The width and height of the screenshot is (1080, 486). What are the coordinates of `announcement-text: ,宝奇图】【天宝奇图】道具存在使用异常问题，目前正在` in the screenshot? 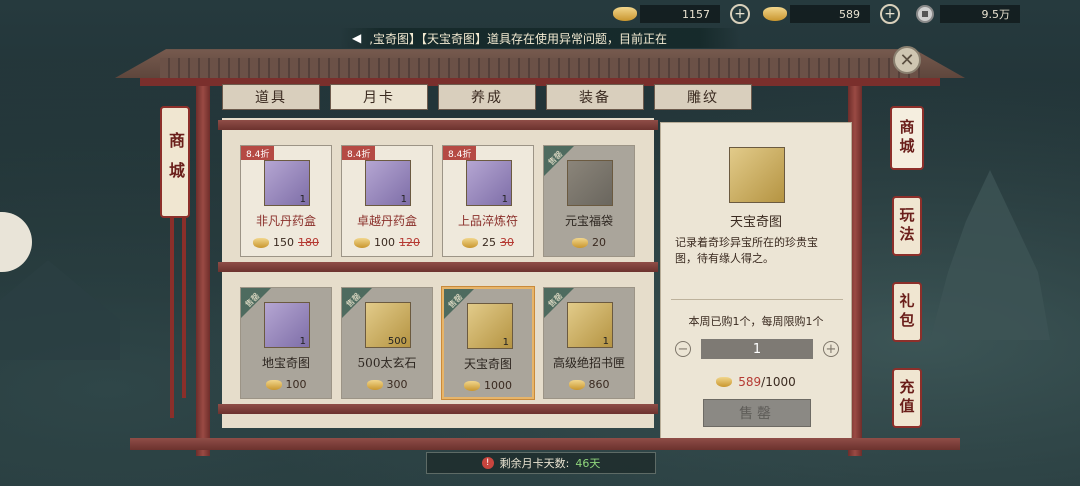 It's located at (518, 38).